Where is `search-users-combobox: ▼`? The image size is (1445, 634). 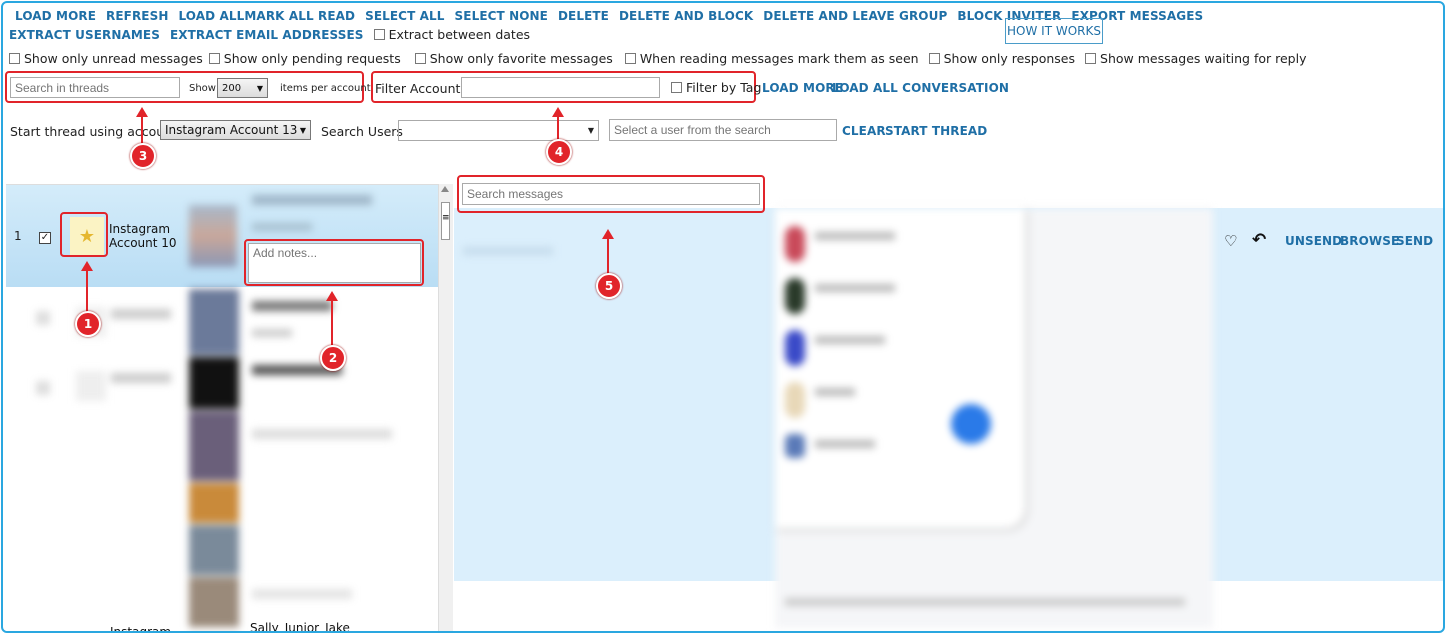
search-users-combobox: ▼ is located at coordinates (498, 130).